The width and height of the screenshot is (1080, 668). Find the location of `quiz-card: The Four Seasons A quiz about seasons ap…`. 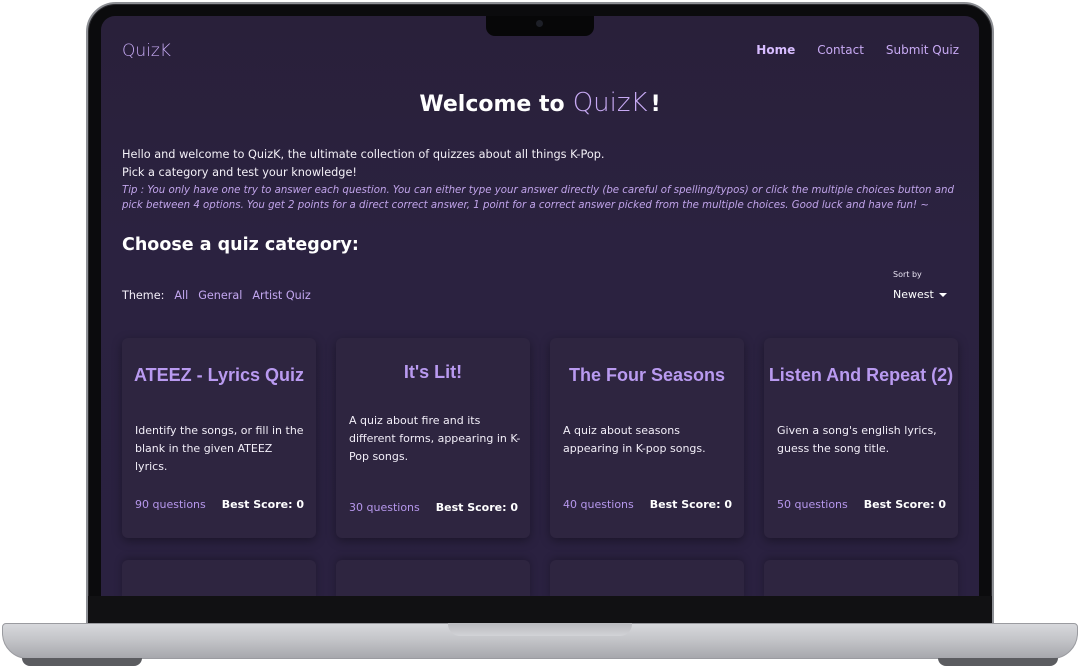

quiz-card: The Four Seasons A quiz about seasons ap… is located at coordinates (647, 438).